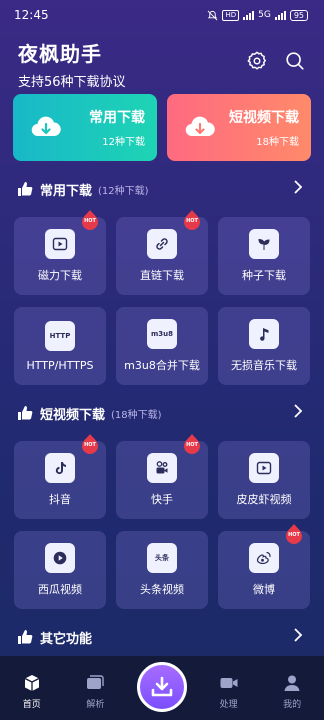 This screenshot has height=720, width=324. Describe the element at coordinates (213, 15) in the screenshot. I see `mute-bell-icon` at that location.